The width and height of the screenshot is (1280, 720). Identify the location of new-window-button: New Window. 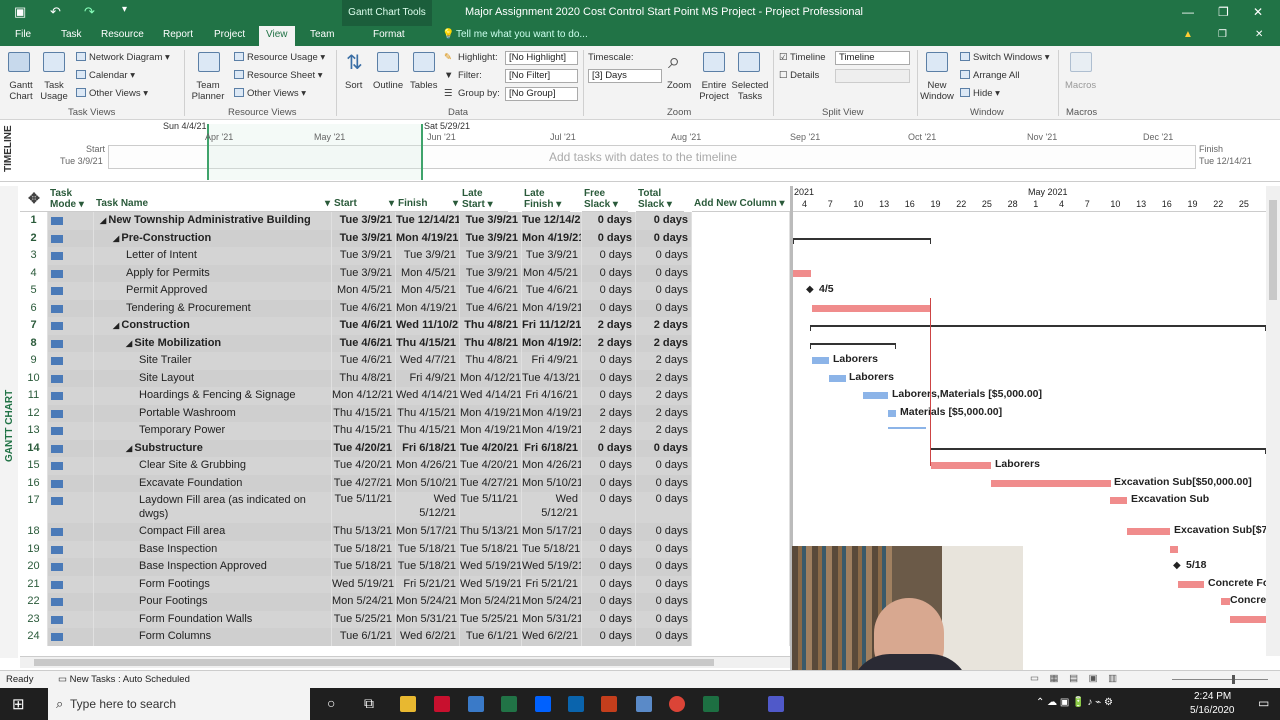
(937, 91).